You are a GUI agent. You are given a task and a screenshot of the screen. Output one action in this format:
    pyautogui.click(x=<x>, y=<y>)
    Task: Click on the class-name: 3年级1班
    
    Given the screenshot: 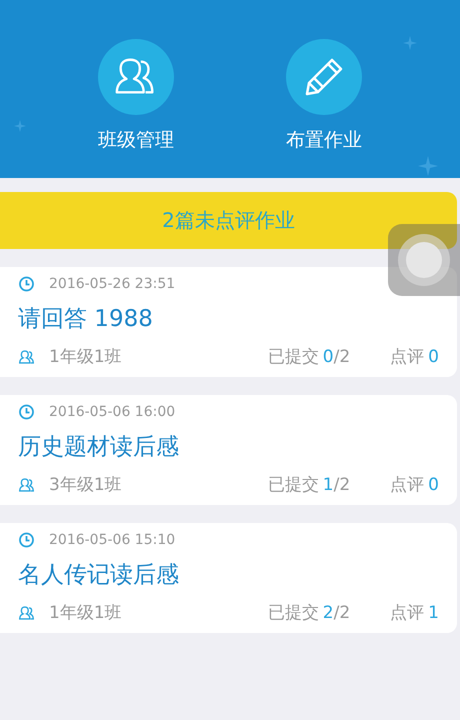 What is the action you would take?
    pyautogui.click(x=85, y=485)
    